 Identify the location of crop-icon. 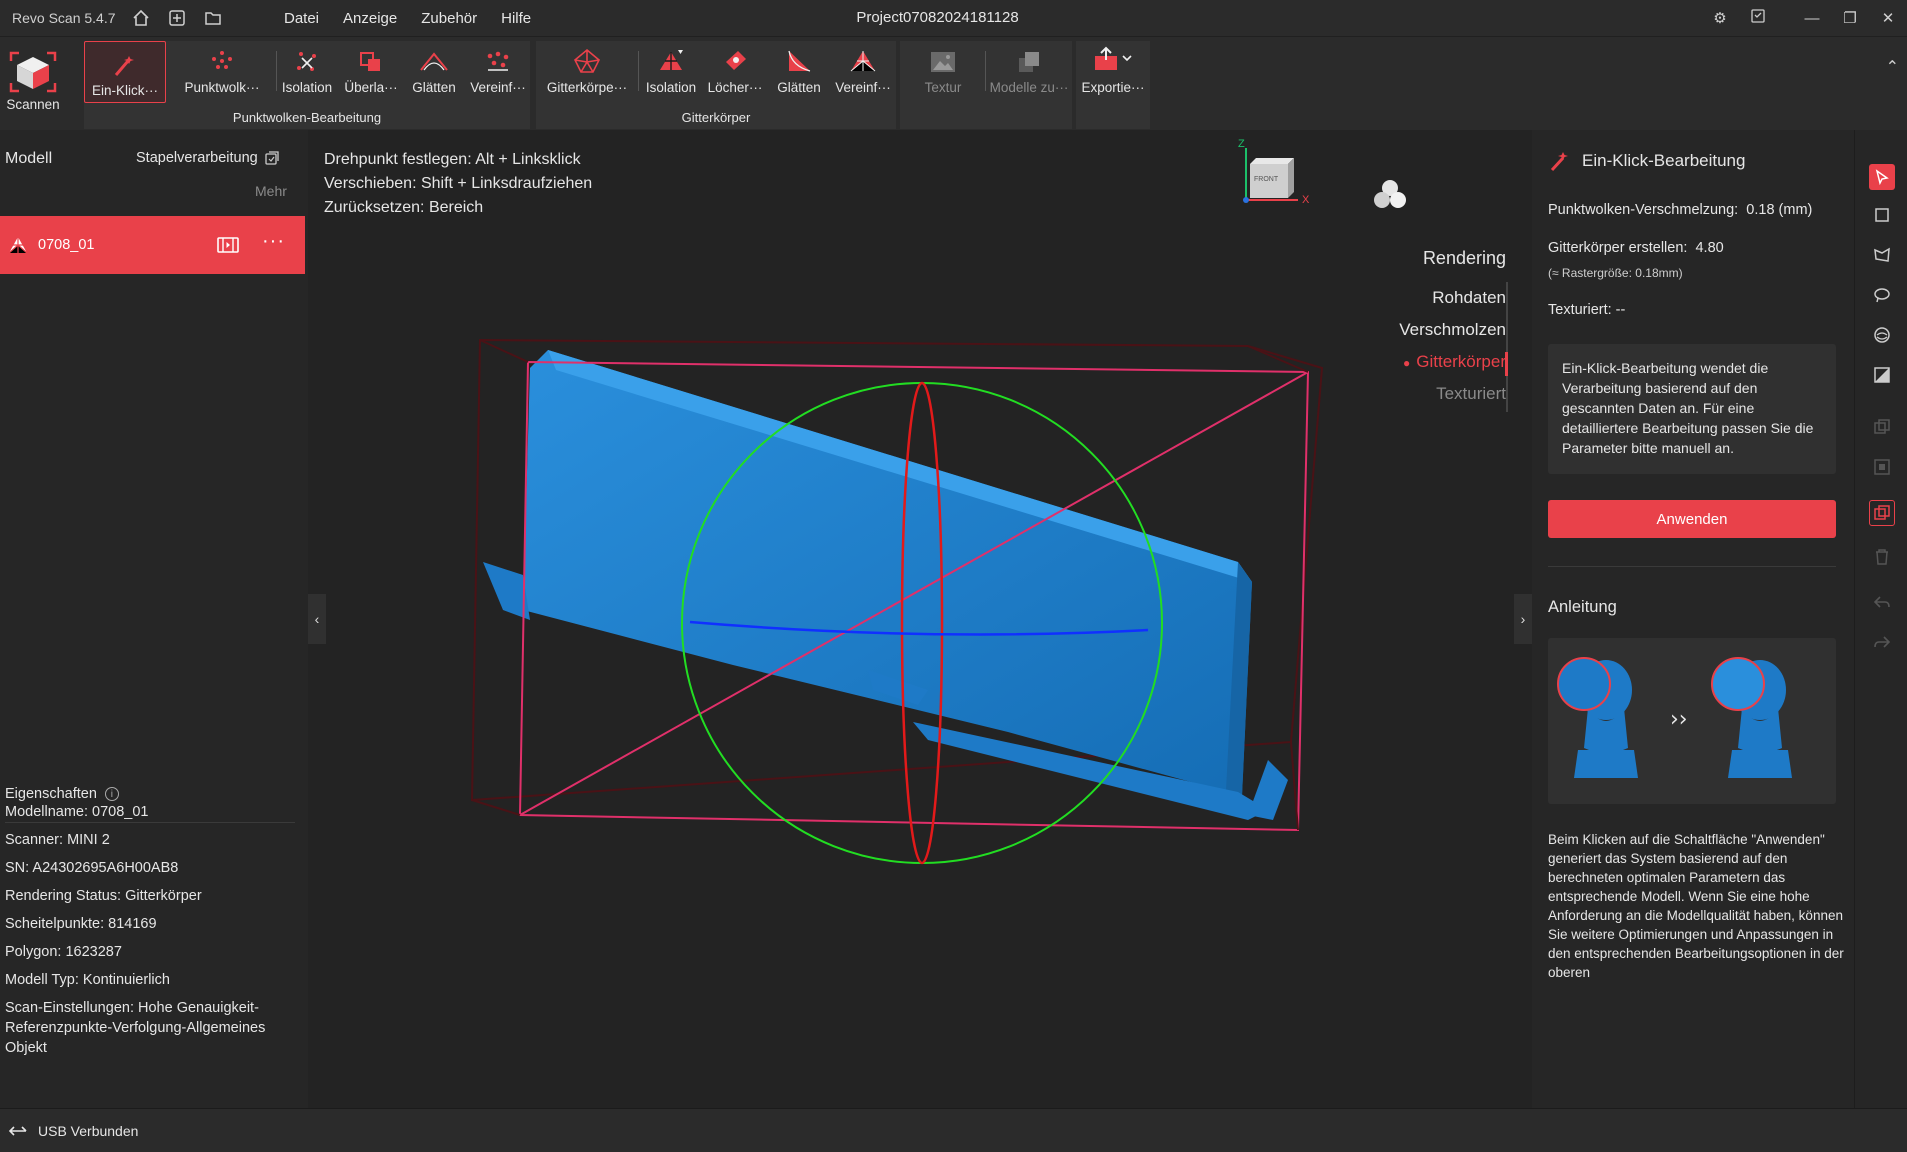
(1882, 467).